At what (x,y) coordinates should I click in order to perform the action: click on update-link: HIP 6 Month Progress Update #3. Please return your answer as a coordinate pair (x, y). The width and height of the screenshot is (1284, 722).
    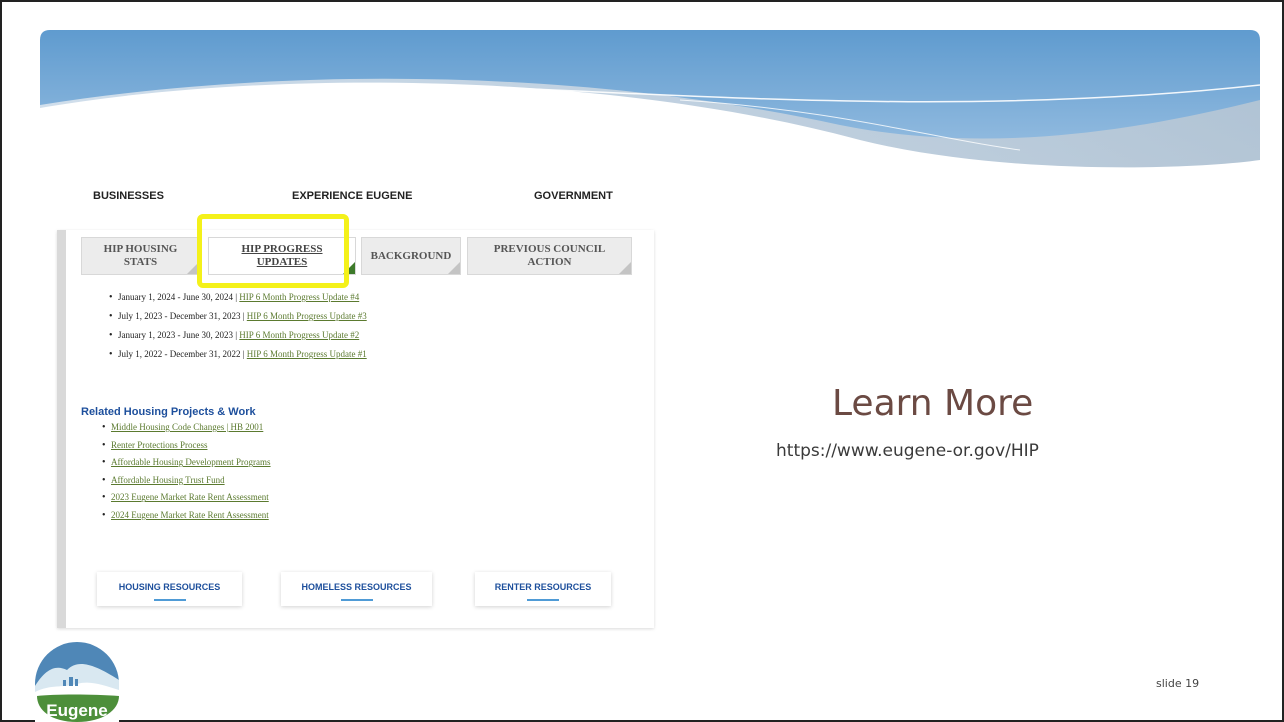
    Looking at the image, I should click on (307, 316).